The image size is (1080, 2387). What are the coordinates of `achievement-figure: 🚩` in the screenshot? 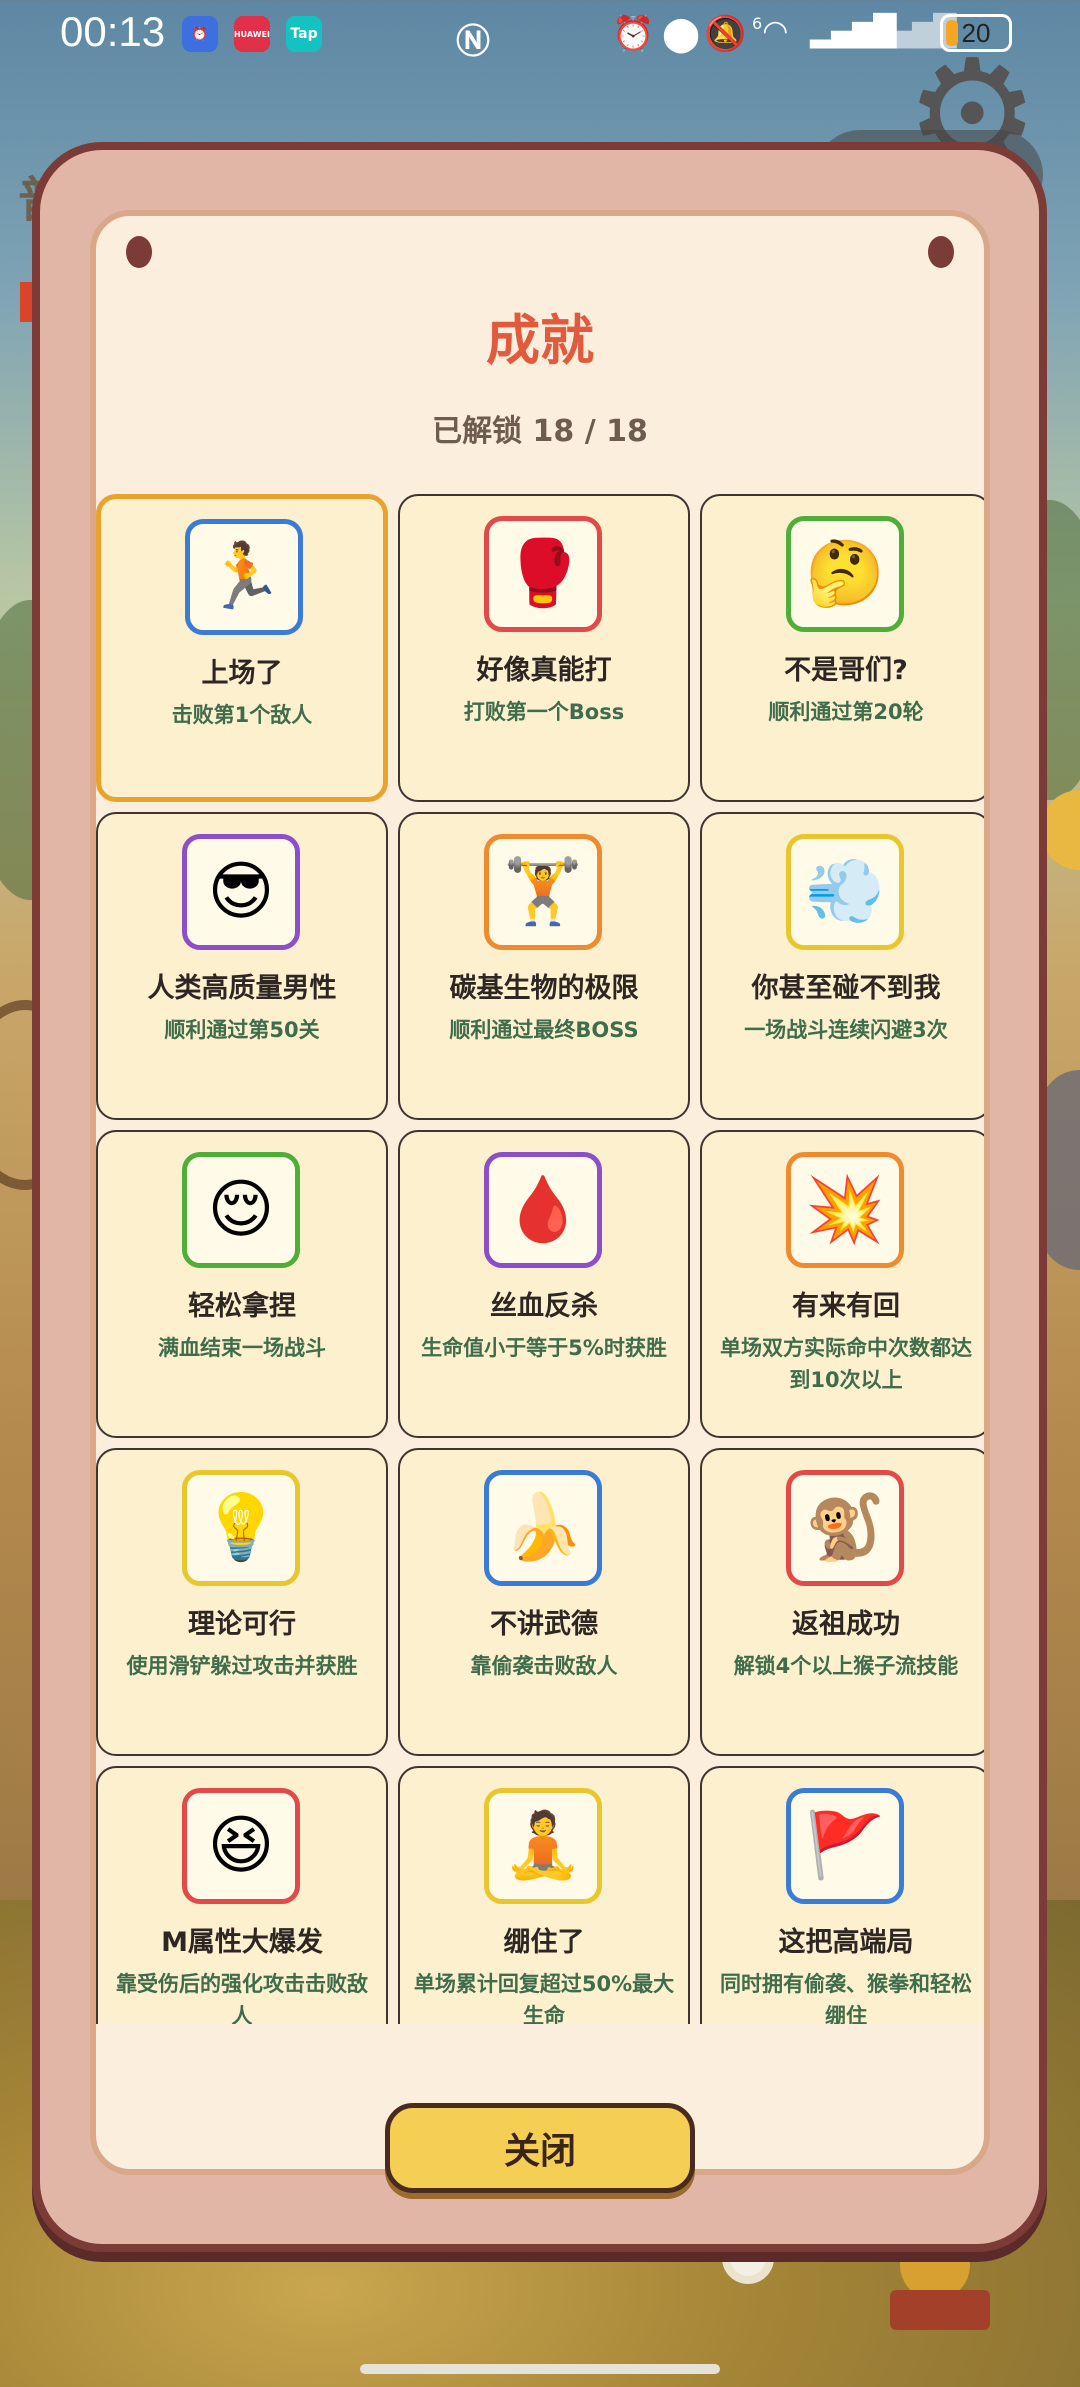 It's located at (845, 1846).